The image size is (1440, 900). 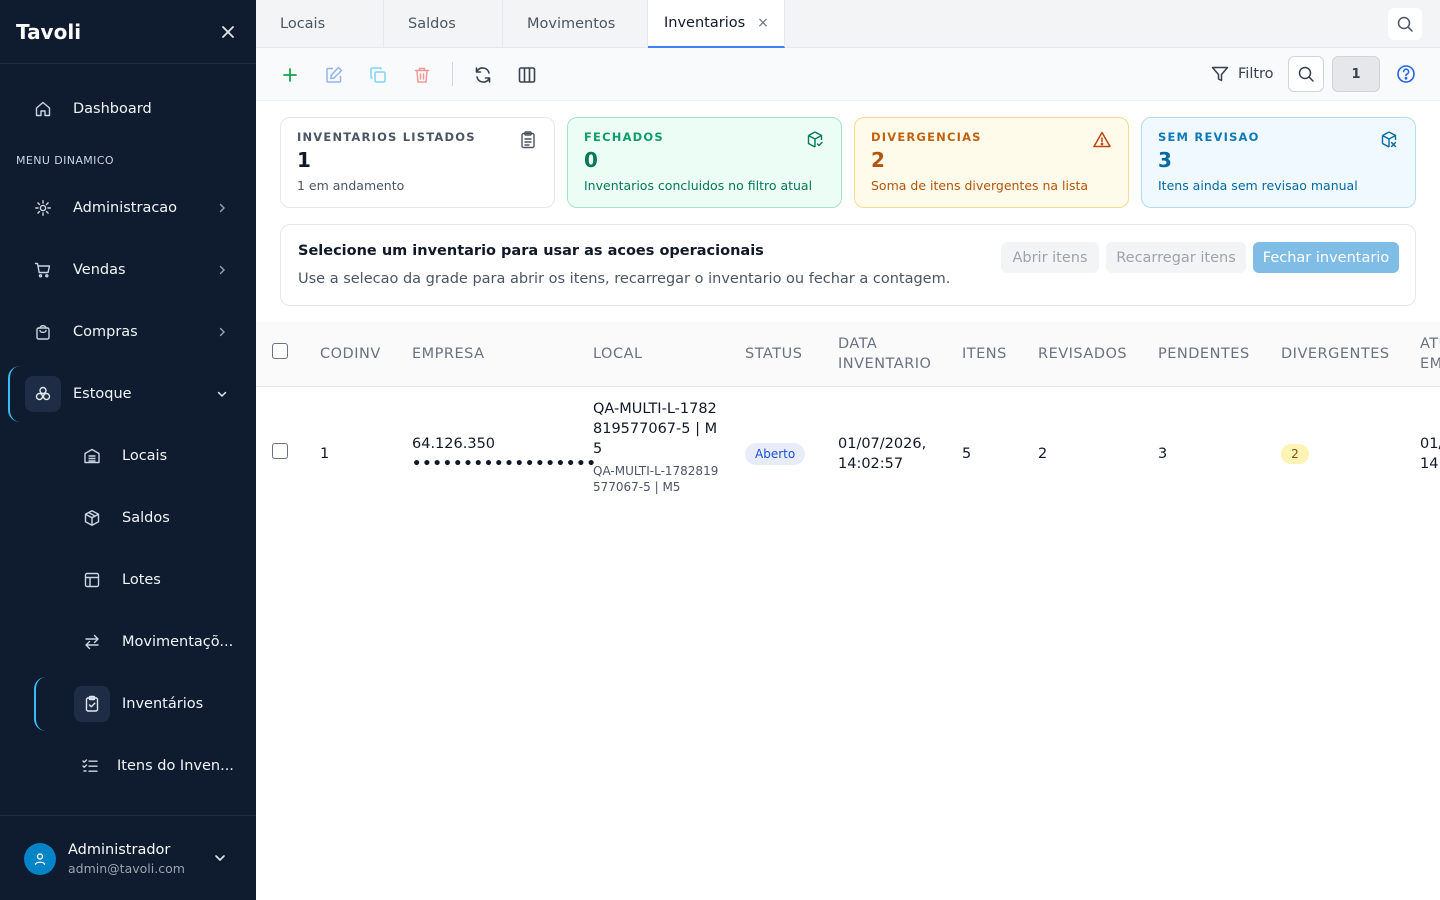 I want to click on clipboard-icon, so click(x=528, y=140).